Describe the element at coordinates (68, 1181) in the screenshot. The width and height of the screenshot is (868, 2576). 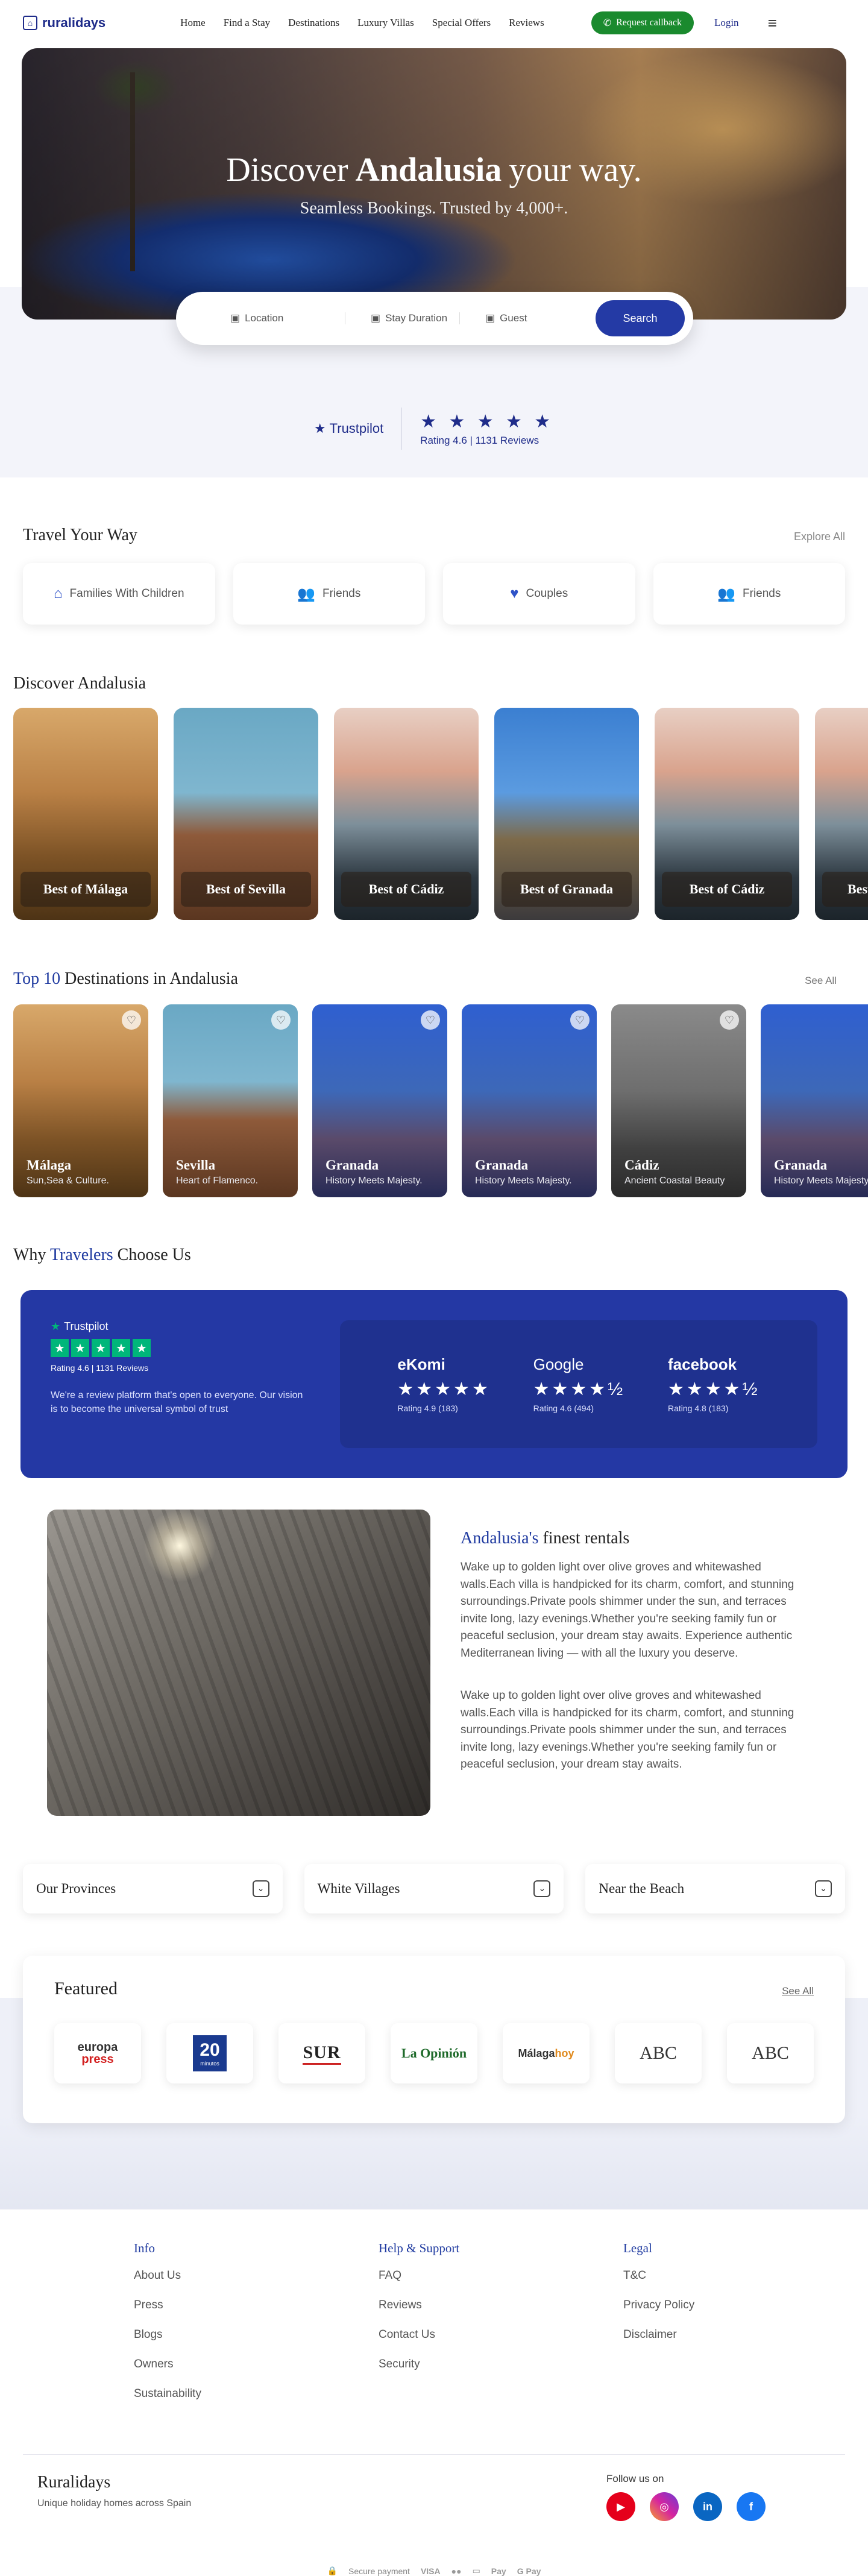
I see `destination-tagline: Sun,Sea & Culture.` at that location.